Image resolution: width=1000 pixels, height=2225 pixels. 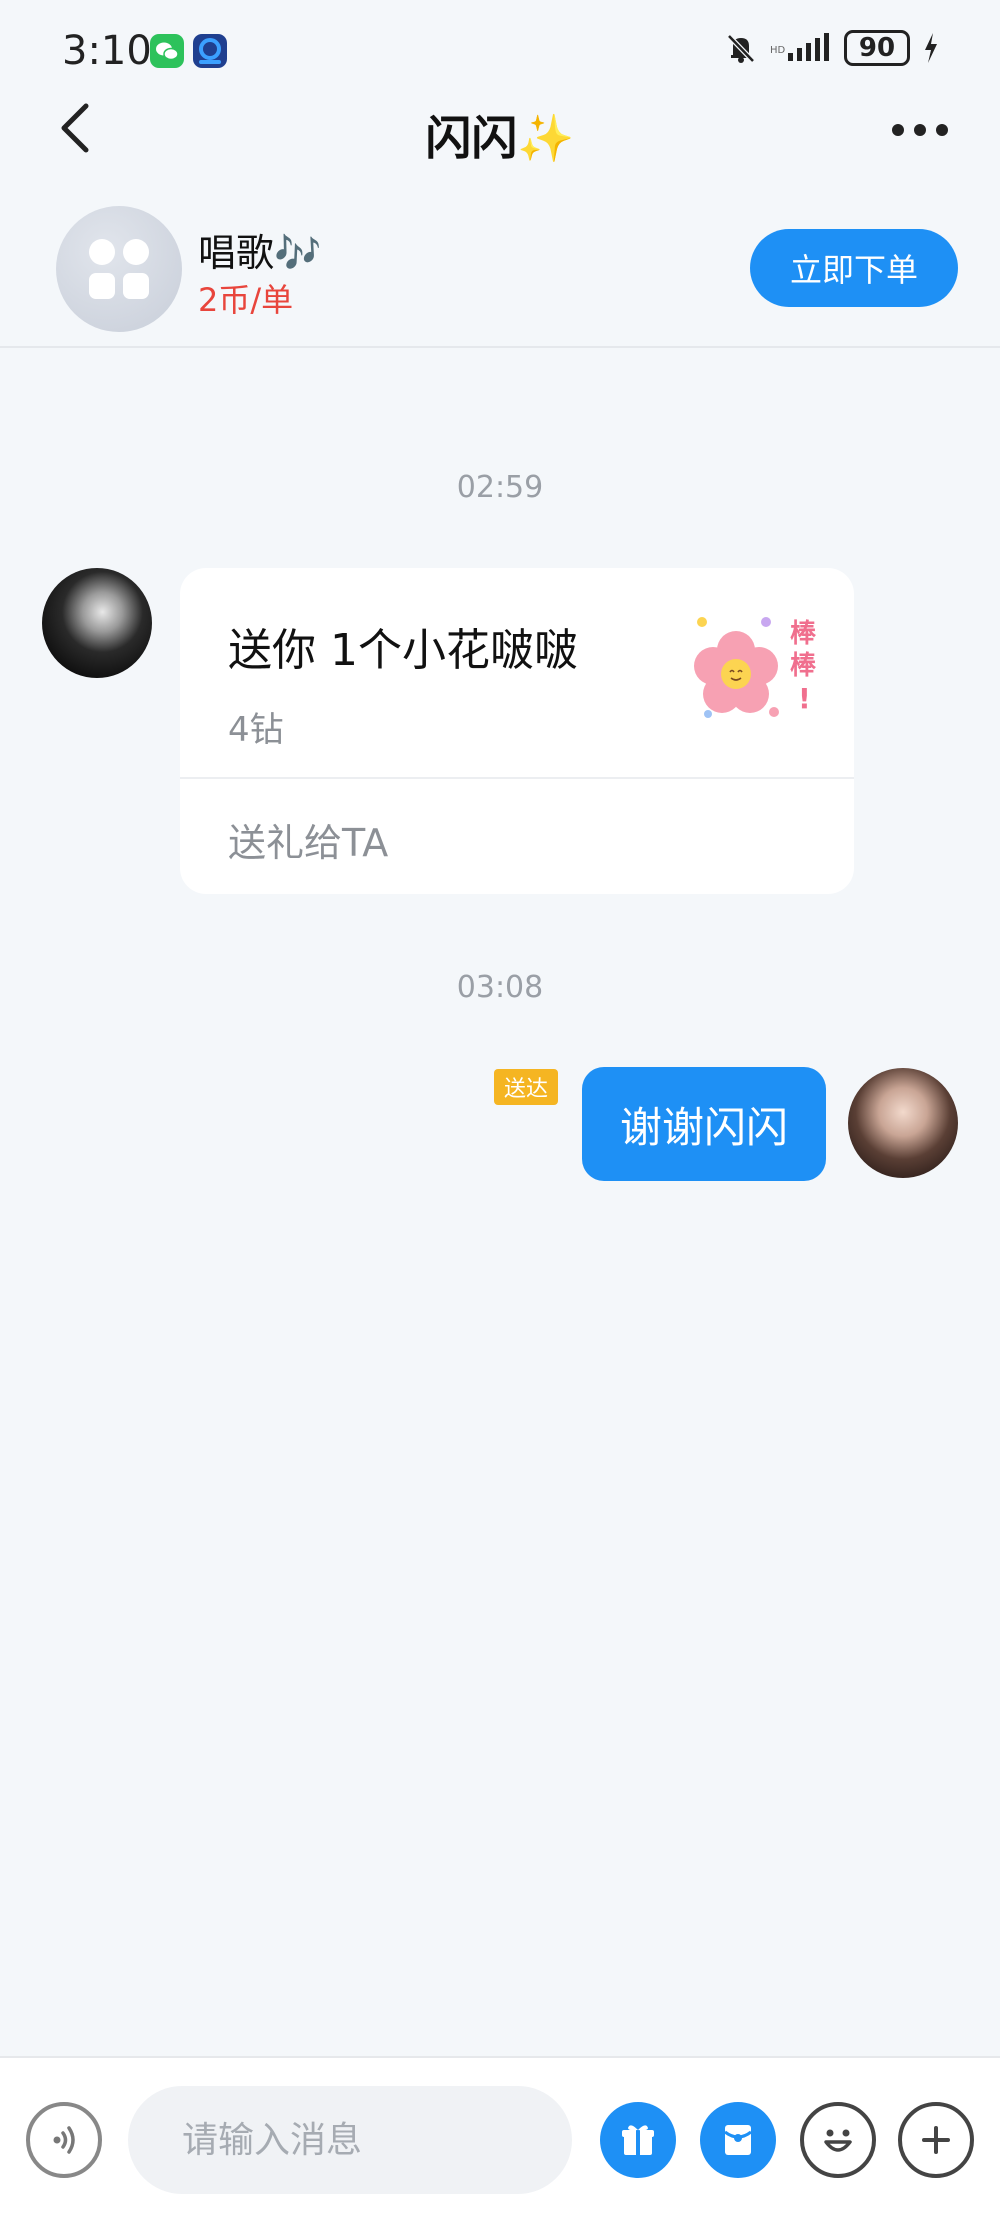 I want to click on charging-icon, so click(x=931, y=48).